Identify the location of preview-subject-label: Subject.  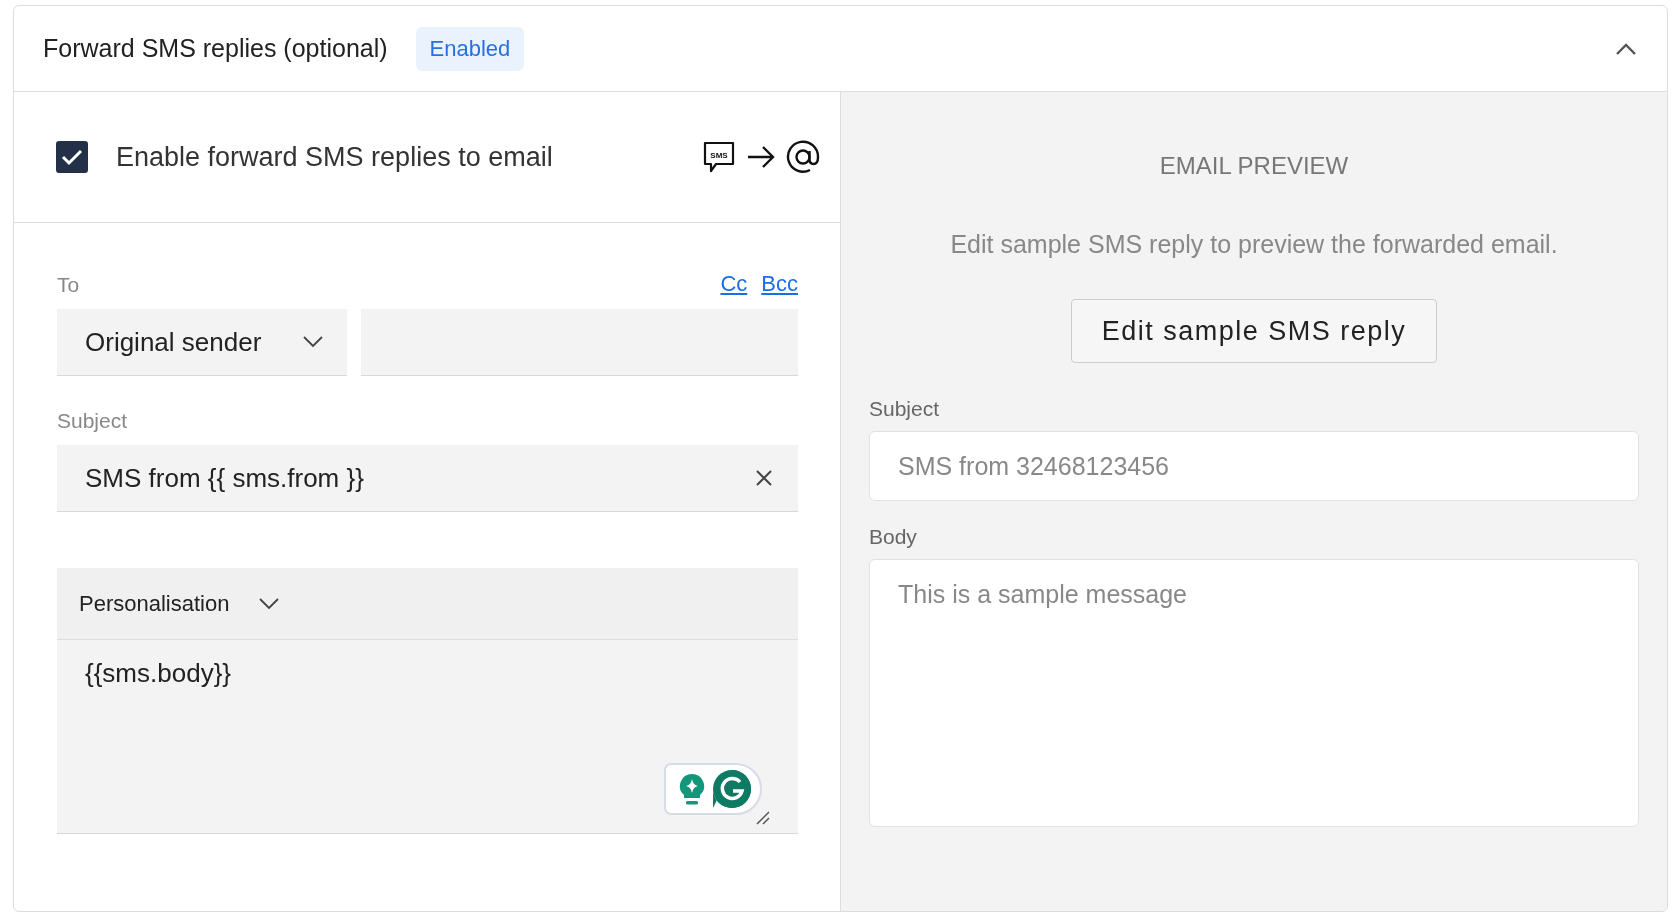
(904, 409).